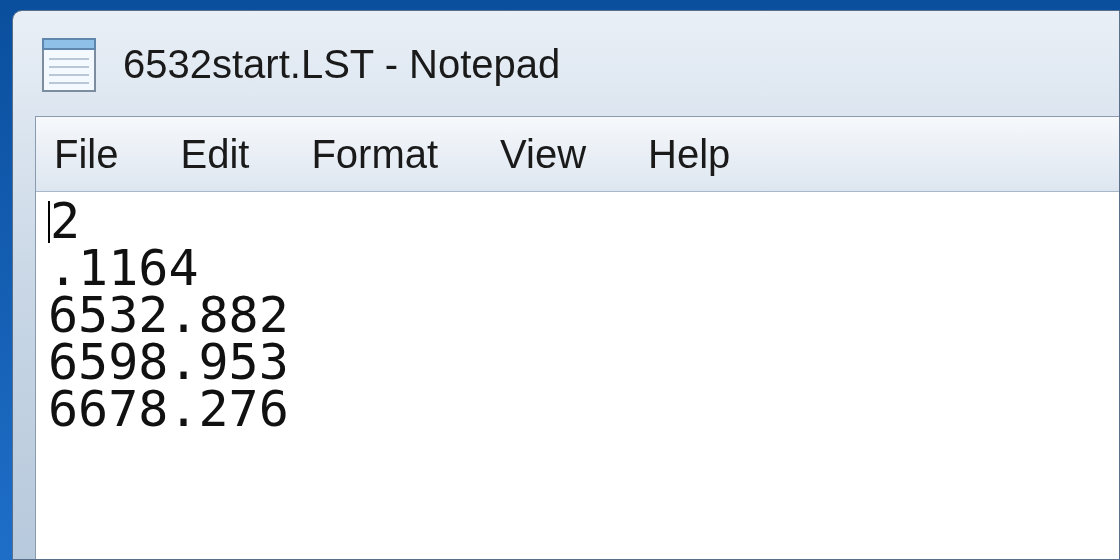 This screenshot has width=1120, height=560. Describe the element at coordinates (49, 221) in the screenshot. I see `text-cursor` at that location.